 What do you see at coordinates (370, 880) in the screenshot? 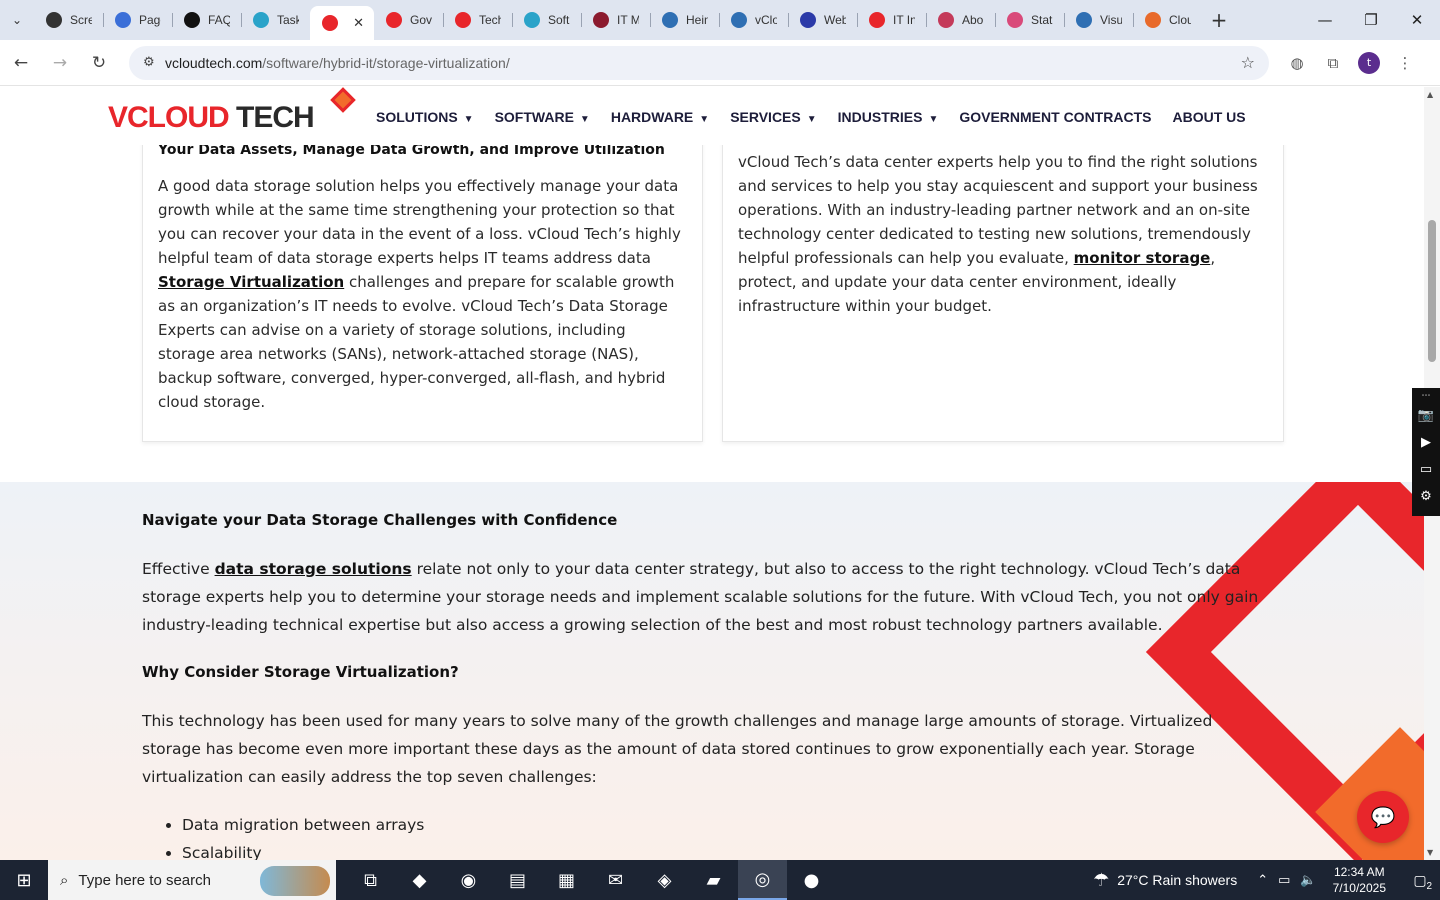
I see `task-view-icon: ⧉` at bounding box center [370, 880].